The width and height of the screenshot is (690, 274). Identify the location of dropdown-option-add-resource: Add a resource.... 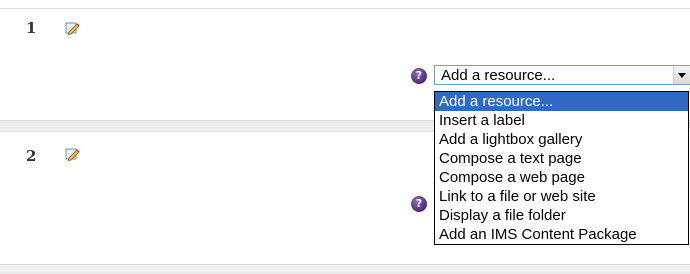
(561, 101).